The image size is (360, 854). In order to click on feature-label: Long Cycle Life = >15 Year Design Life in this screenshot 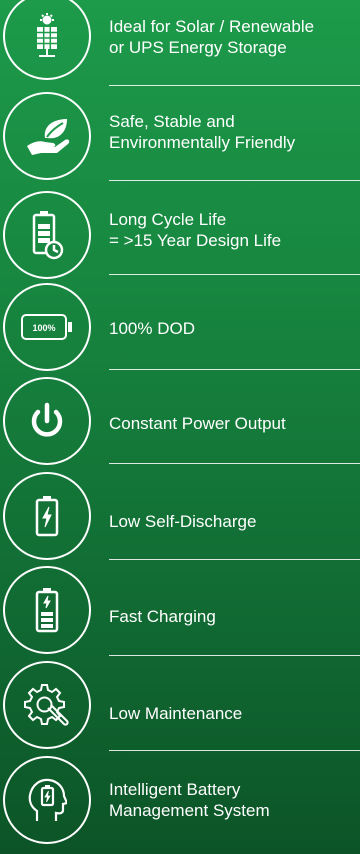, I will do `click(195, 230)`.